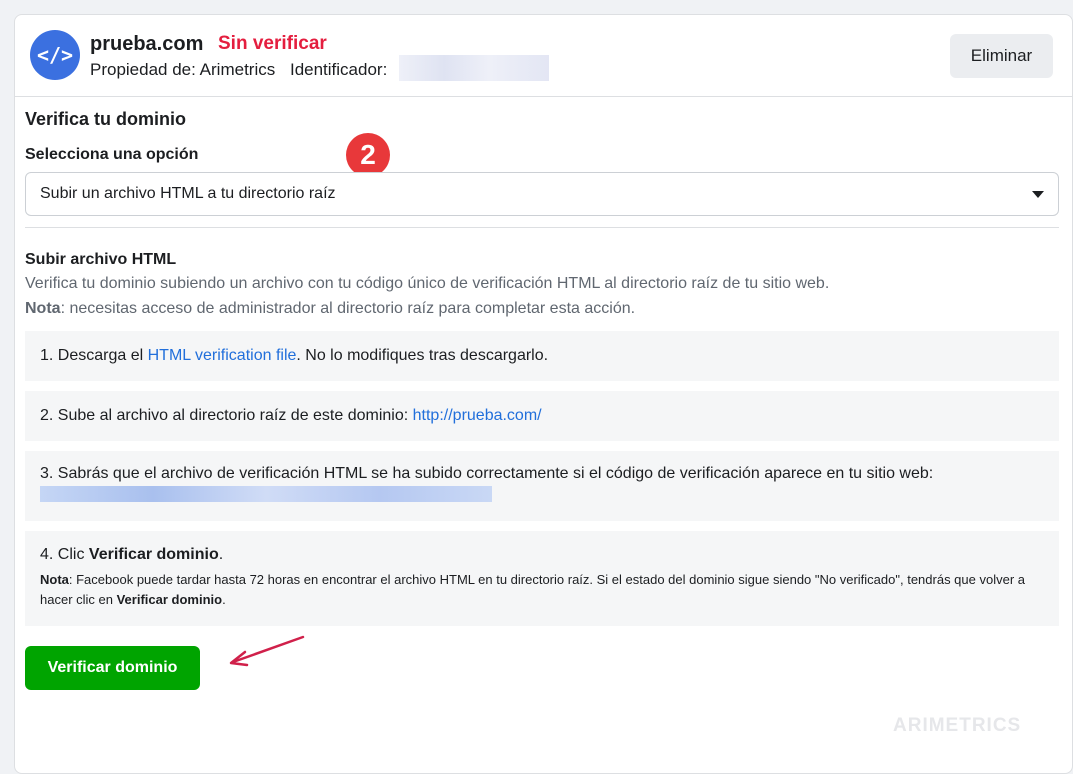  Describe the element at coordinates (542, 227) in the screenshot. I see `divider` at that location.